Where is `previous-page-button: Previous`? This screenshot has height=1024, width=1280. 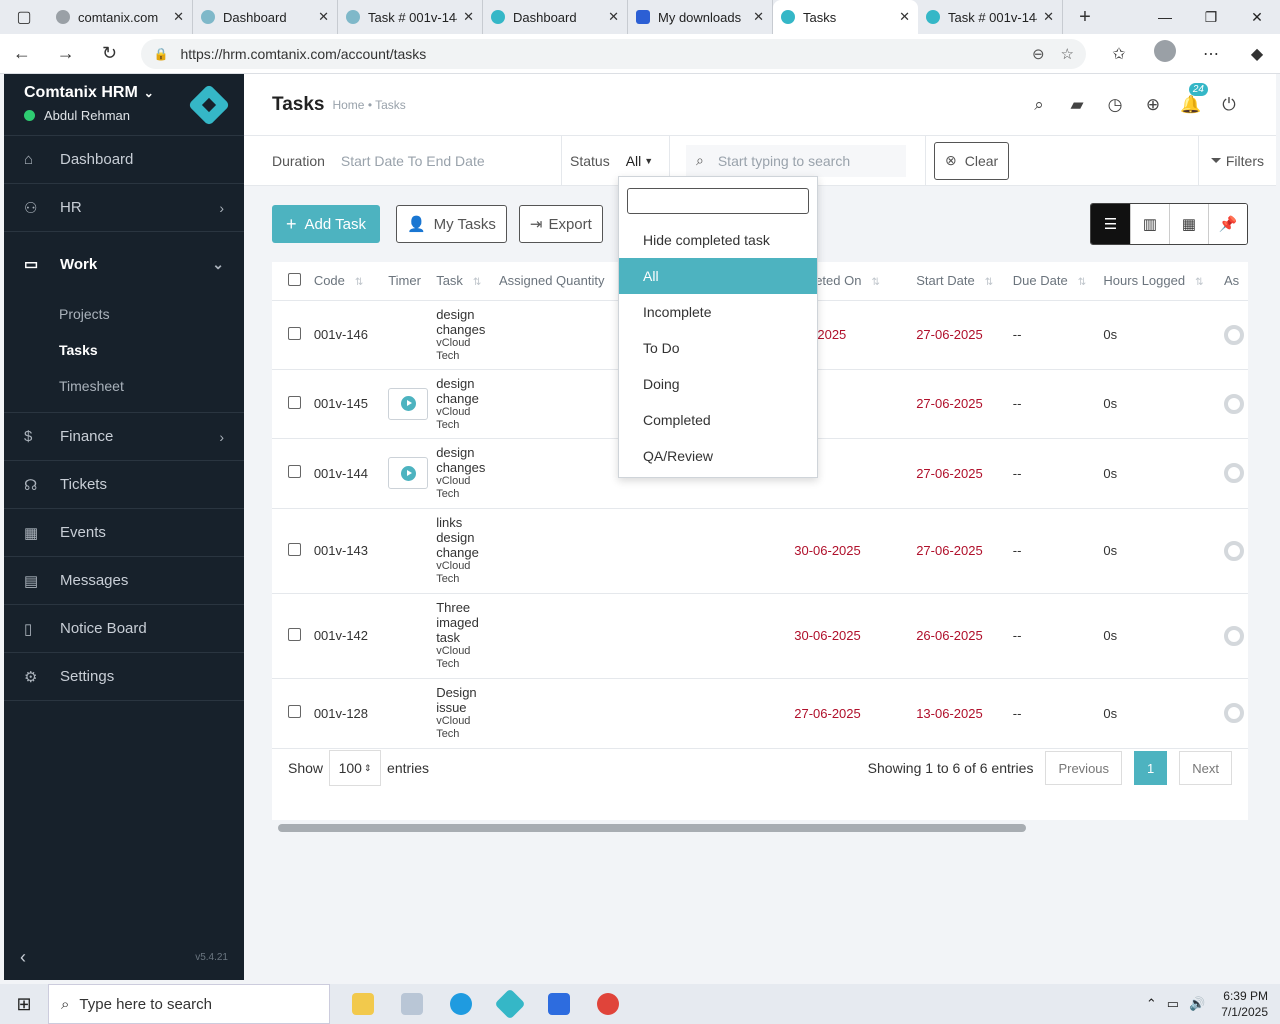
previous-page-button: Previous is located at coordinates (1084, 768).